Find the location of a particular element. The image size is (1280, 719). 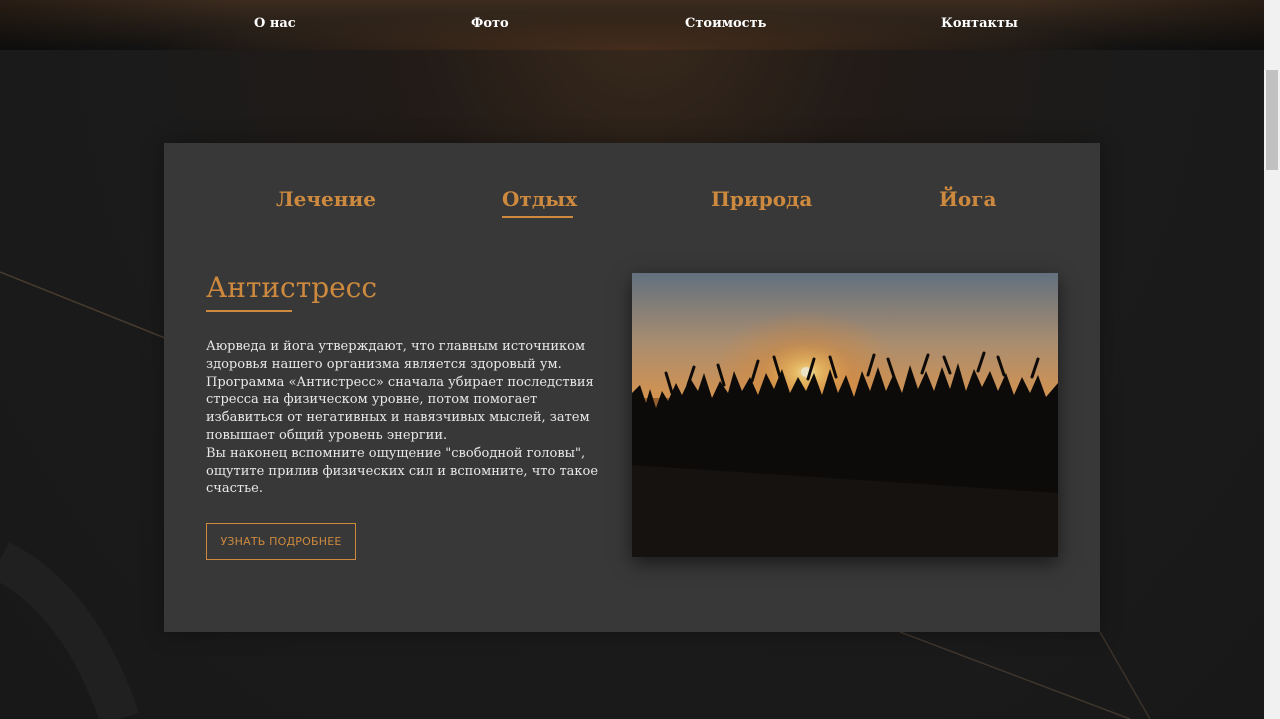

sunset-people-photo is located at coordinates (845, 415).